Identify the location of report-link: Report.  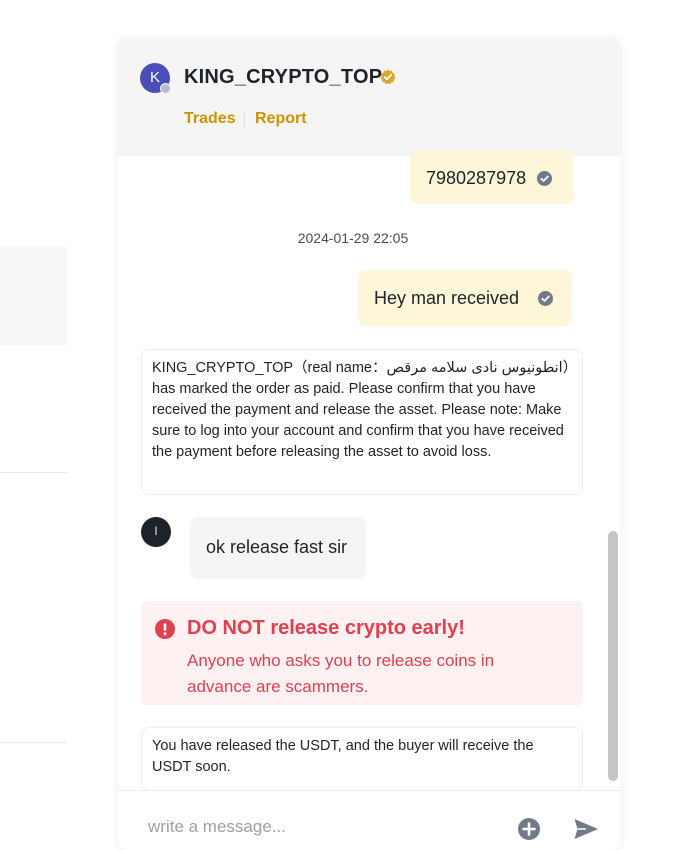
(281, 119).